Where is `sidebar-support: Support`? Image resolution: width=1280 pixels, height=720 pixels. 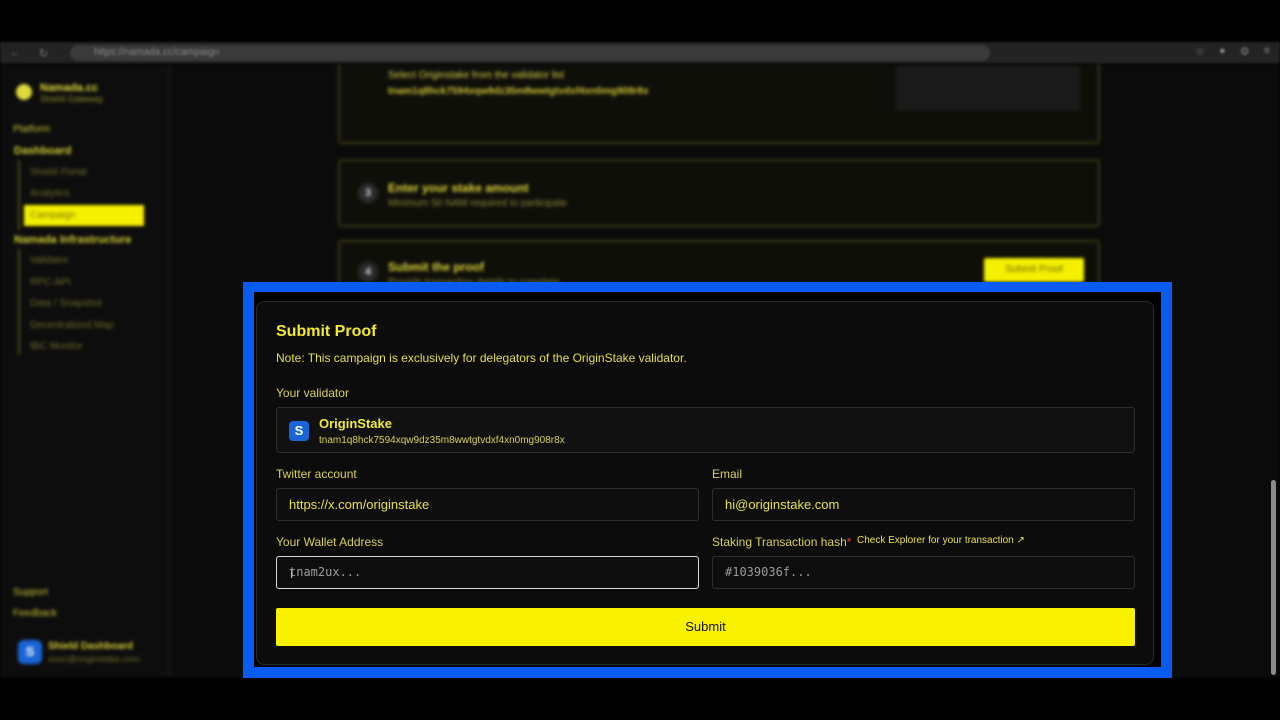
sidebar-support: Support is located at coordinates (30, 592).